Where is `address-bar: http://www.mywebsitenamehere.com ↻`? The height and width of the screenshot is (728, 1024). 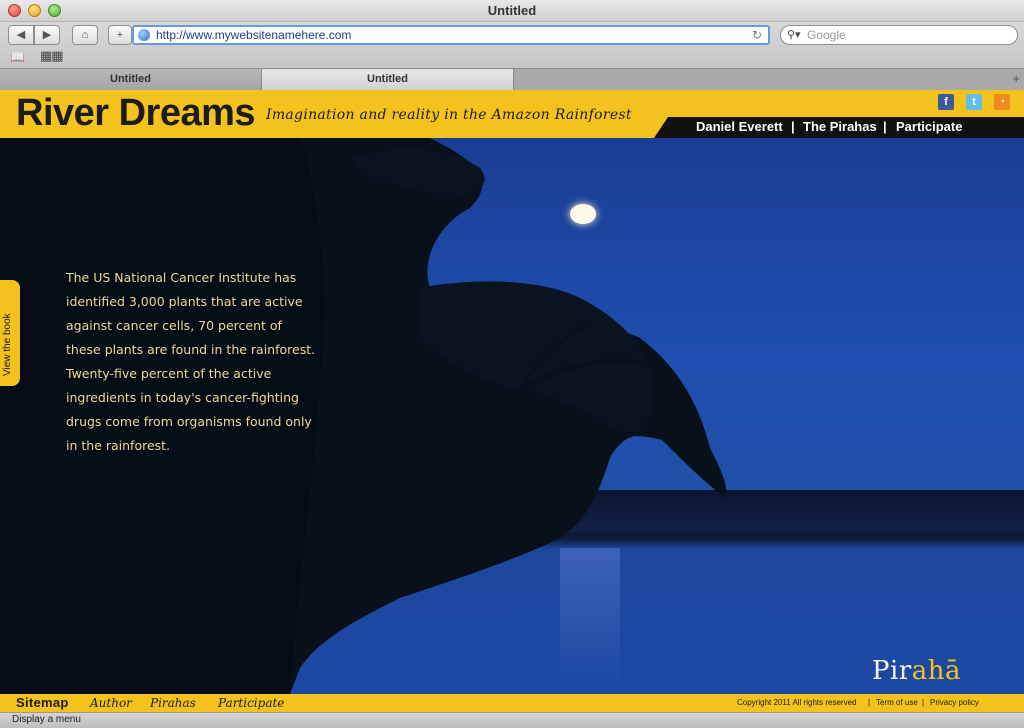 address-bar: http://www.mywebsitenamehere.com ↻ is located at coordinates (451, 35).